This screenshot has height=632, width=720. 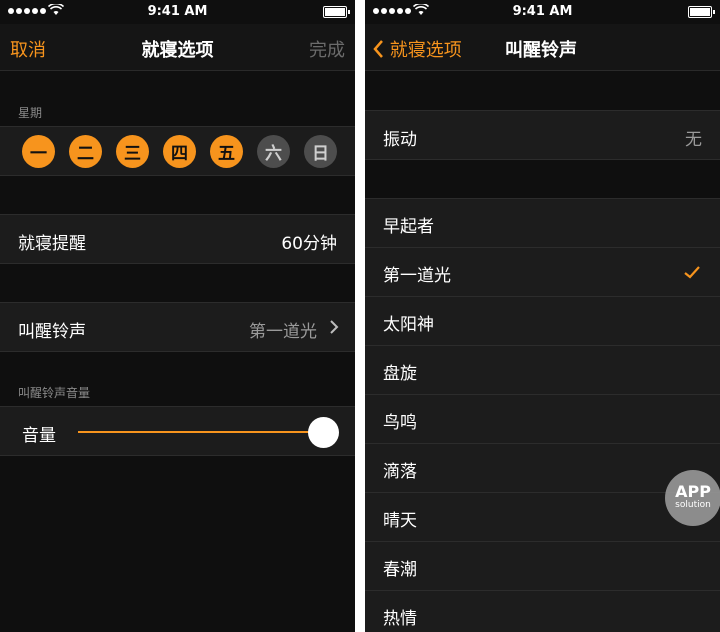 I want to click on weekday-section-label: 星期, so click(x=30, y=113).